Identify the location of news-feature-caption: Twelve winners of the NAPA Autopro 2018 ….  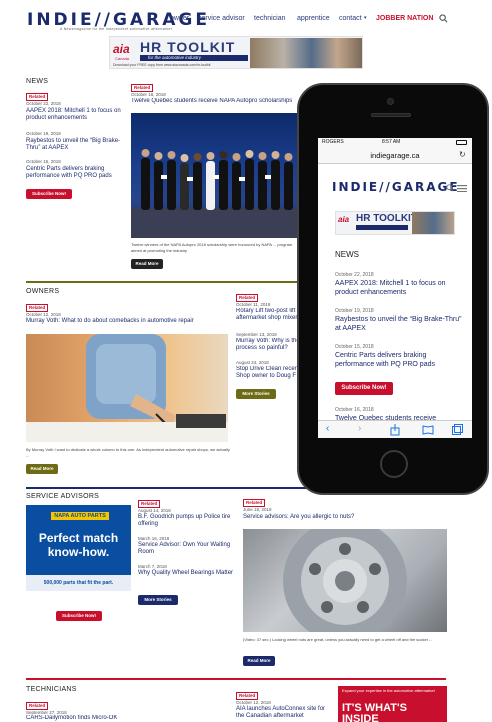
(212, 247).